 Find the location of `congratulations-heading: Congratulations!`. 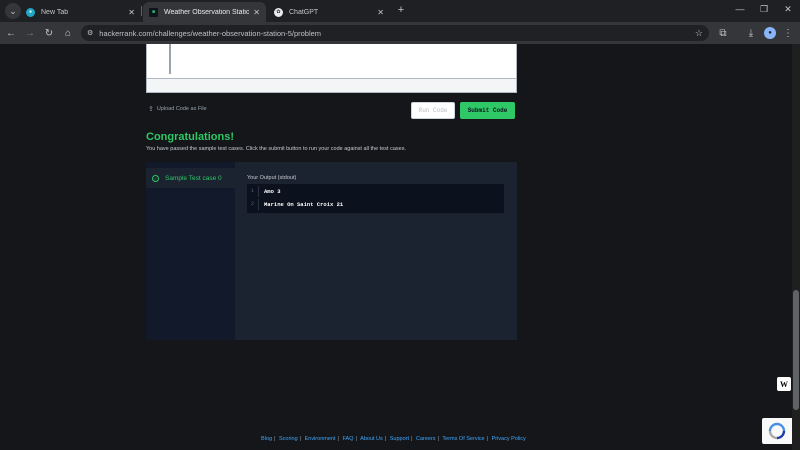

congratulations-heading: Congratulations! is located at coordinates (190, 137).